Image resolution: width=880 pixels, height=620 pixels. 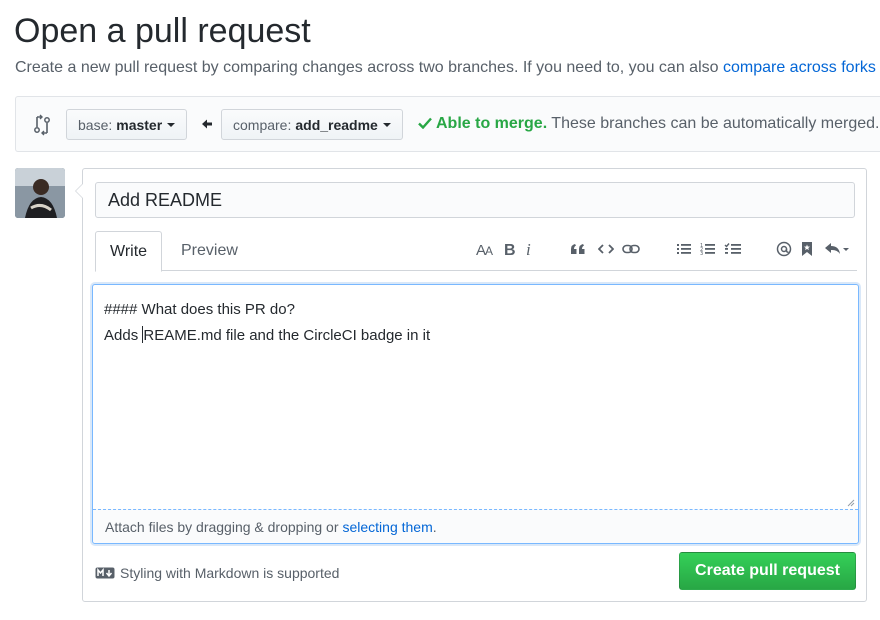 I want to click on italic-icon: i, so click(x=530, y=249).